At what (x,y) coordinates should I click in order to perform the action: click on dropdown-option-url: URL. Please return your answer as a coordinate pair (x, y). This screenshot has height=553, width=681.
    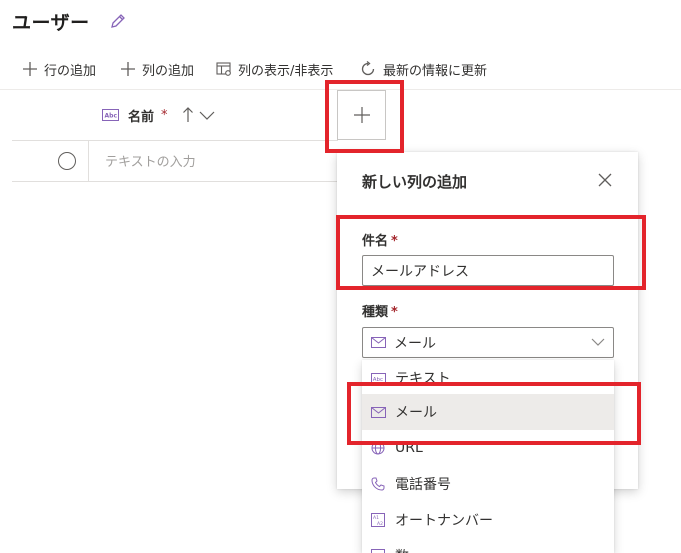
    Looking at the image, I should click on (488, 448).